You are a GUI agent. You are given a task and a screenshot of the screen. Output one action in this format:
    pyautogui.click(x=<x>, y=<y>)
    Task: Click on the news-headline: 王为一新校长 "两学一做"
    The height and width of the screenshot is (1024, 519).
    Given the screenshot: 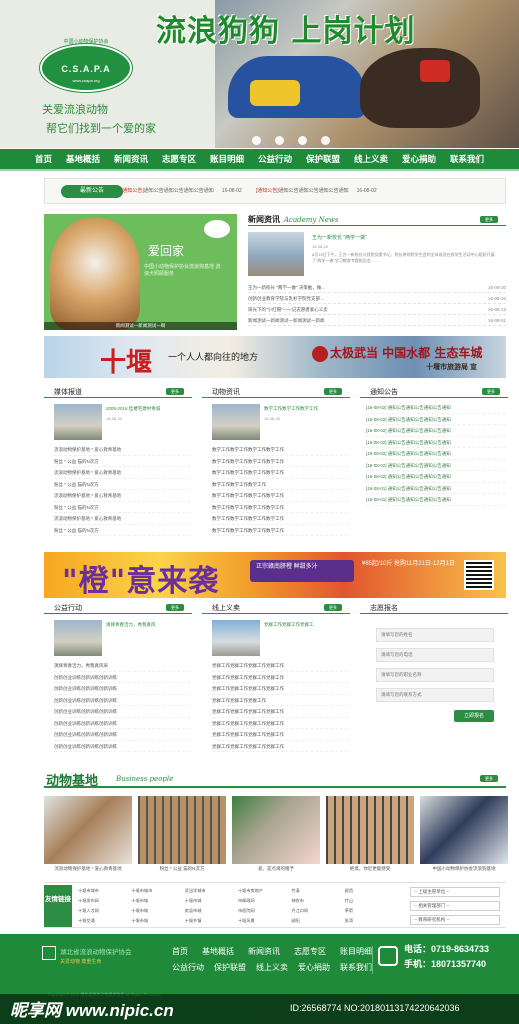 What is the action you would take?
    pyautogui.click(x=339, y=237)
    